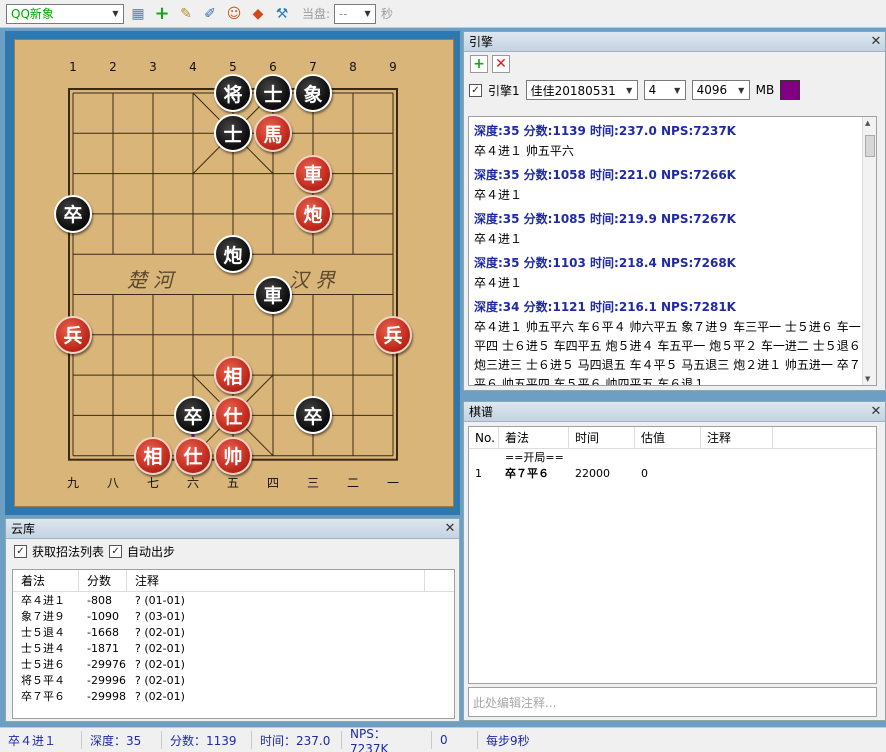  What do you see at coordinates (106, 696) in the screenshot?
I see `cloud-cell: -29998` at bounding box center [106, 696].